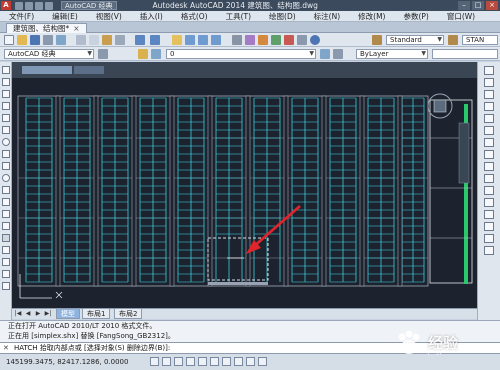 This screenshot has height=370, width=500. What do you see at coordinates (76, 28) in the screenshot?
I see `close-tab-icon: ×` at bounding box center [76, 28].